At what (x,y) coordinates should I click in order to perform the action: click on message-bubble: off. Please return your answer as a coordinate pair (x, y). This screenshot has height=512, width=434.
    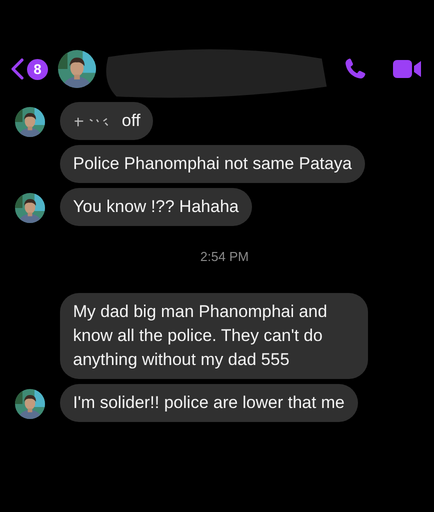
    Looking at the image, I should click on (107, 121).